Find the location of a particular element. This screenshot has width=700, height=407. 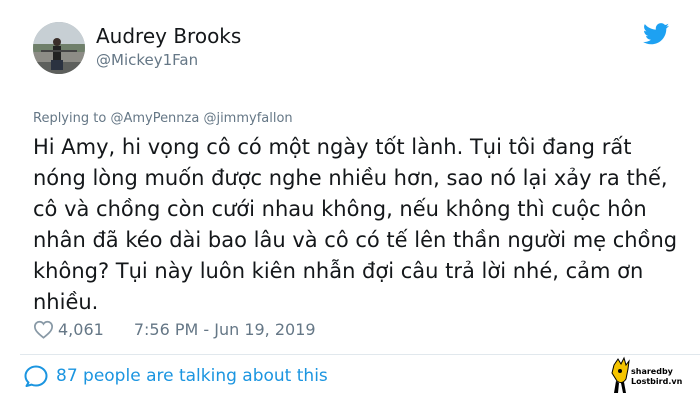

watermark-line2: Lostbird.vn is located at coordinates (657, 381).